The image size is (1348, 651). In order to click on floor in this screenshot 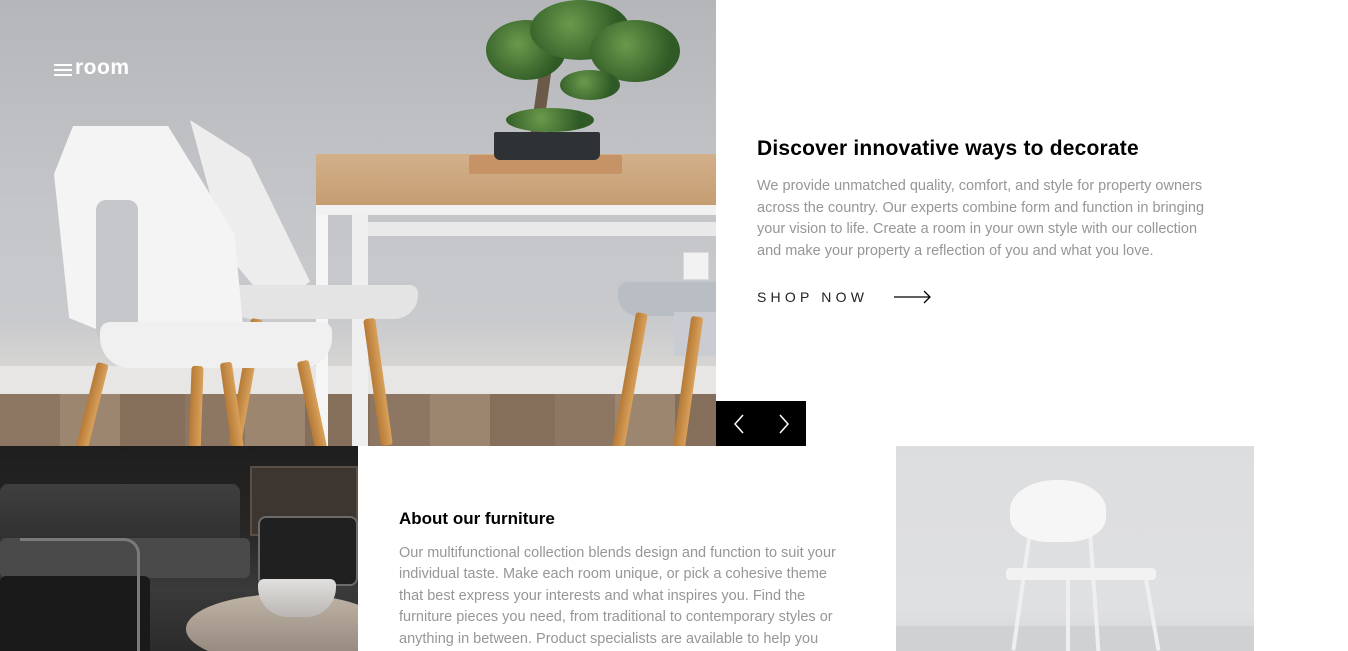, I will do `click(1075, 638)`.